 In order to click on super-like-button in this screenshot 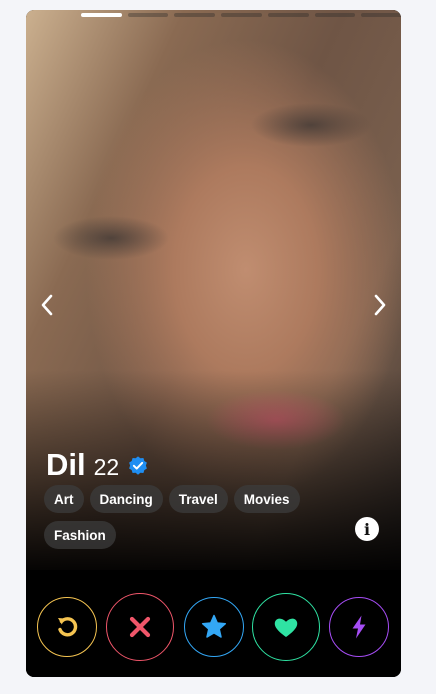, I will do `click(214, 627)`.